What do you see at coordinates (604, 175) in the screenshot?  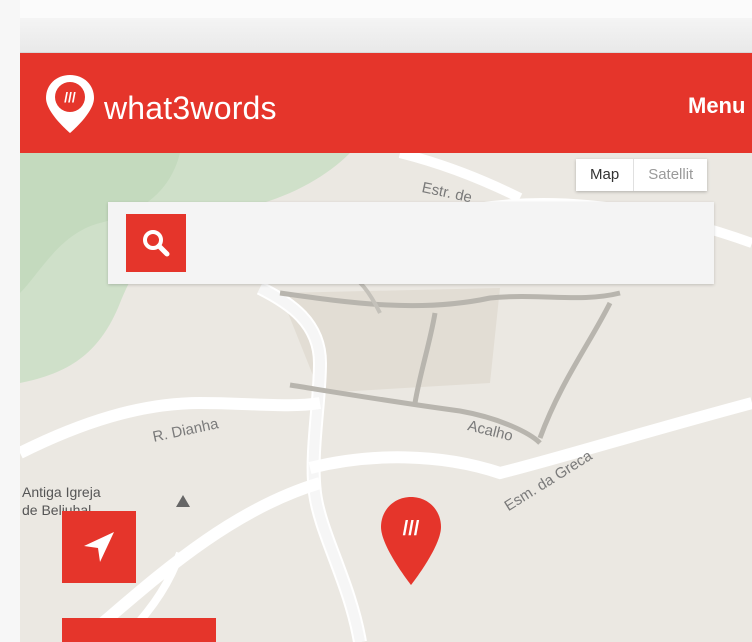 I see `map-type-map-button: Map` at bounding box center [604, 175].